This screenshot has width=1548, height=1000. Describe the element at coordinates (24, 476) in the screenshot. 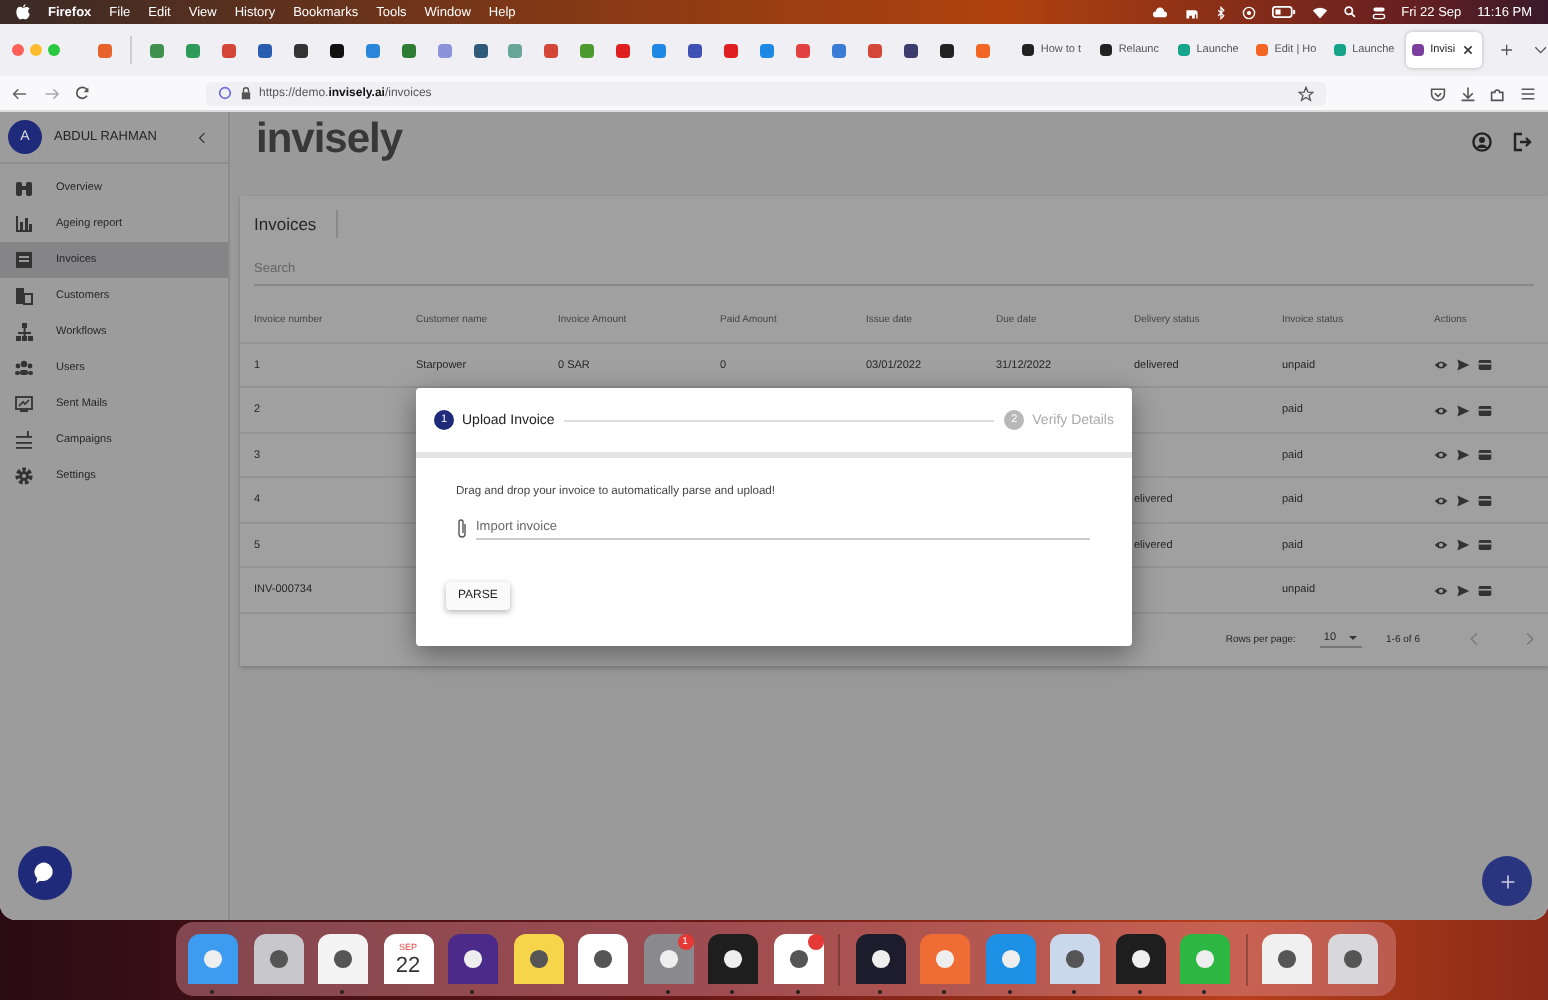

I see `gear-icon` at that location.